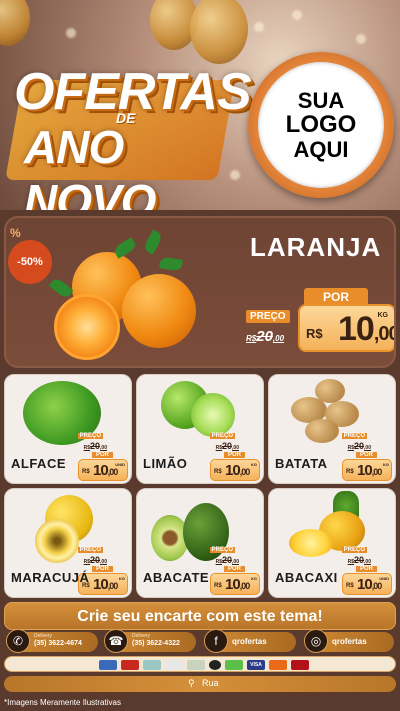 The image size is (400, 711). What do you see at coordinates (108, 665) in the screenshot?
I see `pix-icon` at bounding box center [108, 665].